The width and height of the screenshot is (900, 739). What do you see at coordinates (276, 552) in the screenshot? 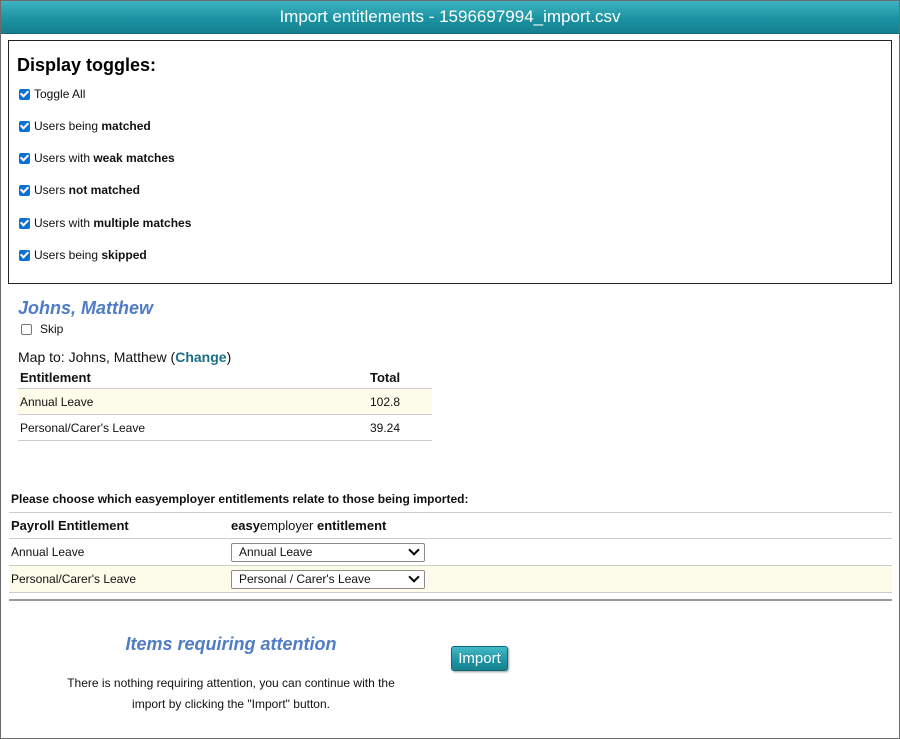
I see `select-value: Annual Leave` at bounding box center [276, 552].